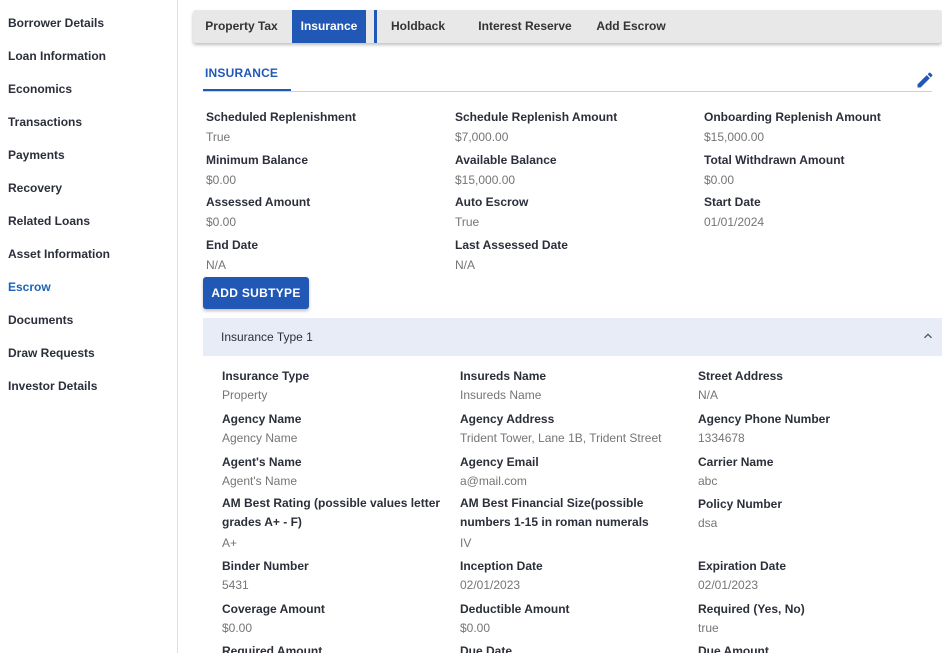 This screenshot has height=653, width=942. What do you see at coordinates (774, 160) in the screenshot?
I see `field-label: Total Withdrawn Amount` at bounding box center [774, 160].